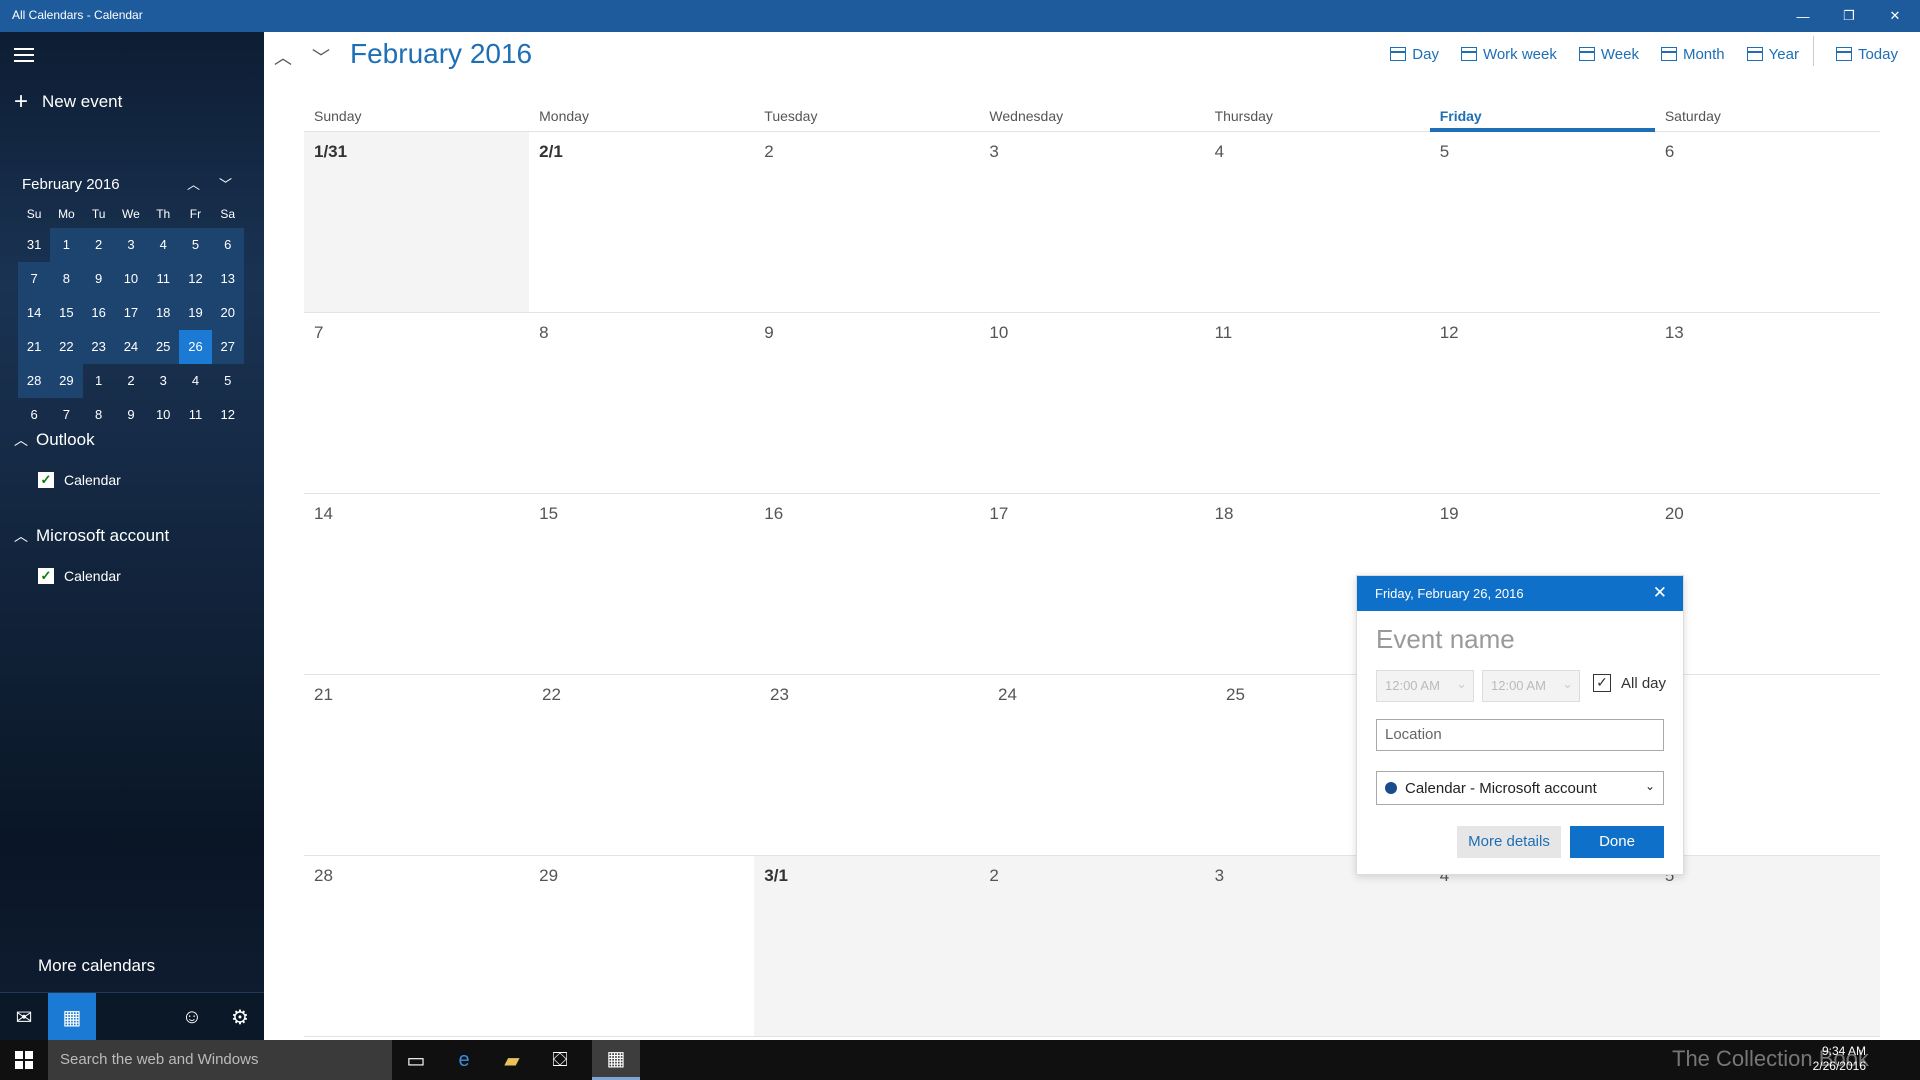  Describe the element at coordinates (1629, 683) in the screenshot. I see `all-day-checkbox: ✓ All day` at that location.